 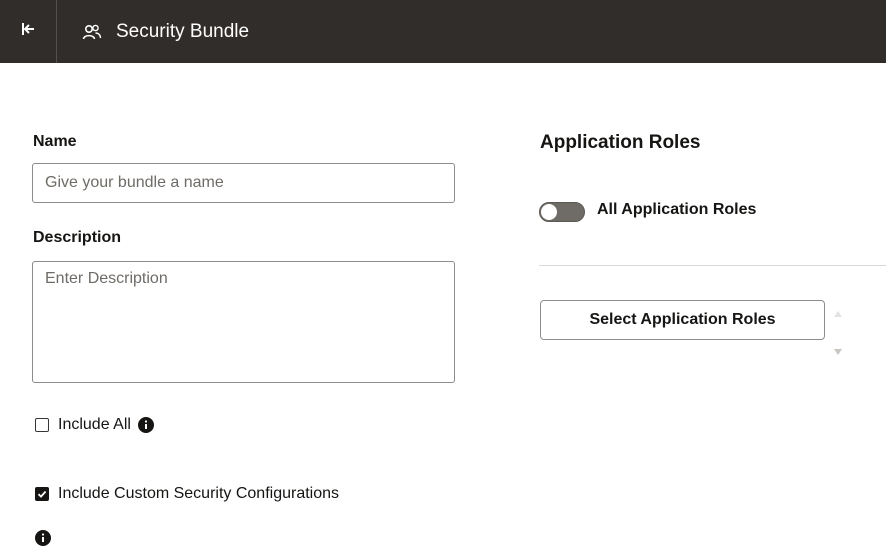 What do you see at coordinates (56, 31) in the screenshot?
I see `header-divider` at bounding box center [56, 31].